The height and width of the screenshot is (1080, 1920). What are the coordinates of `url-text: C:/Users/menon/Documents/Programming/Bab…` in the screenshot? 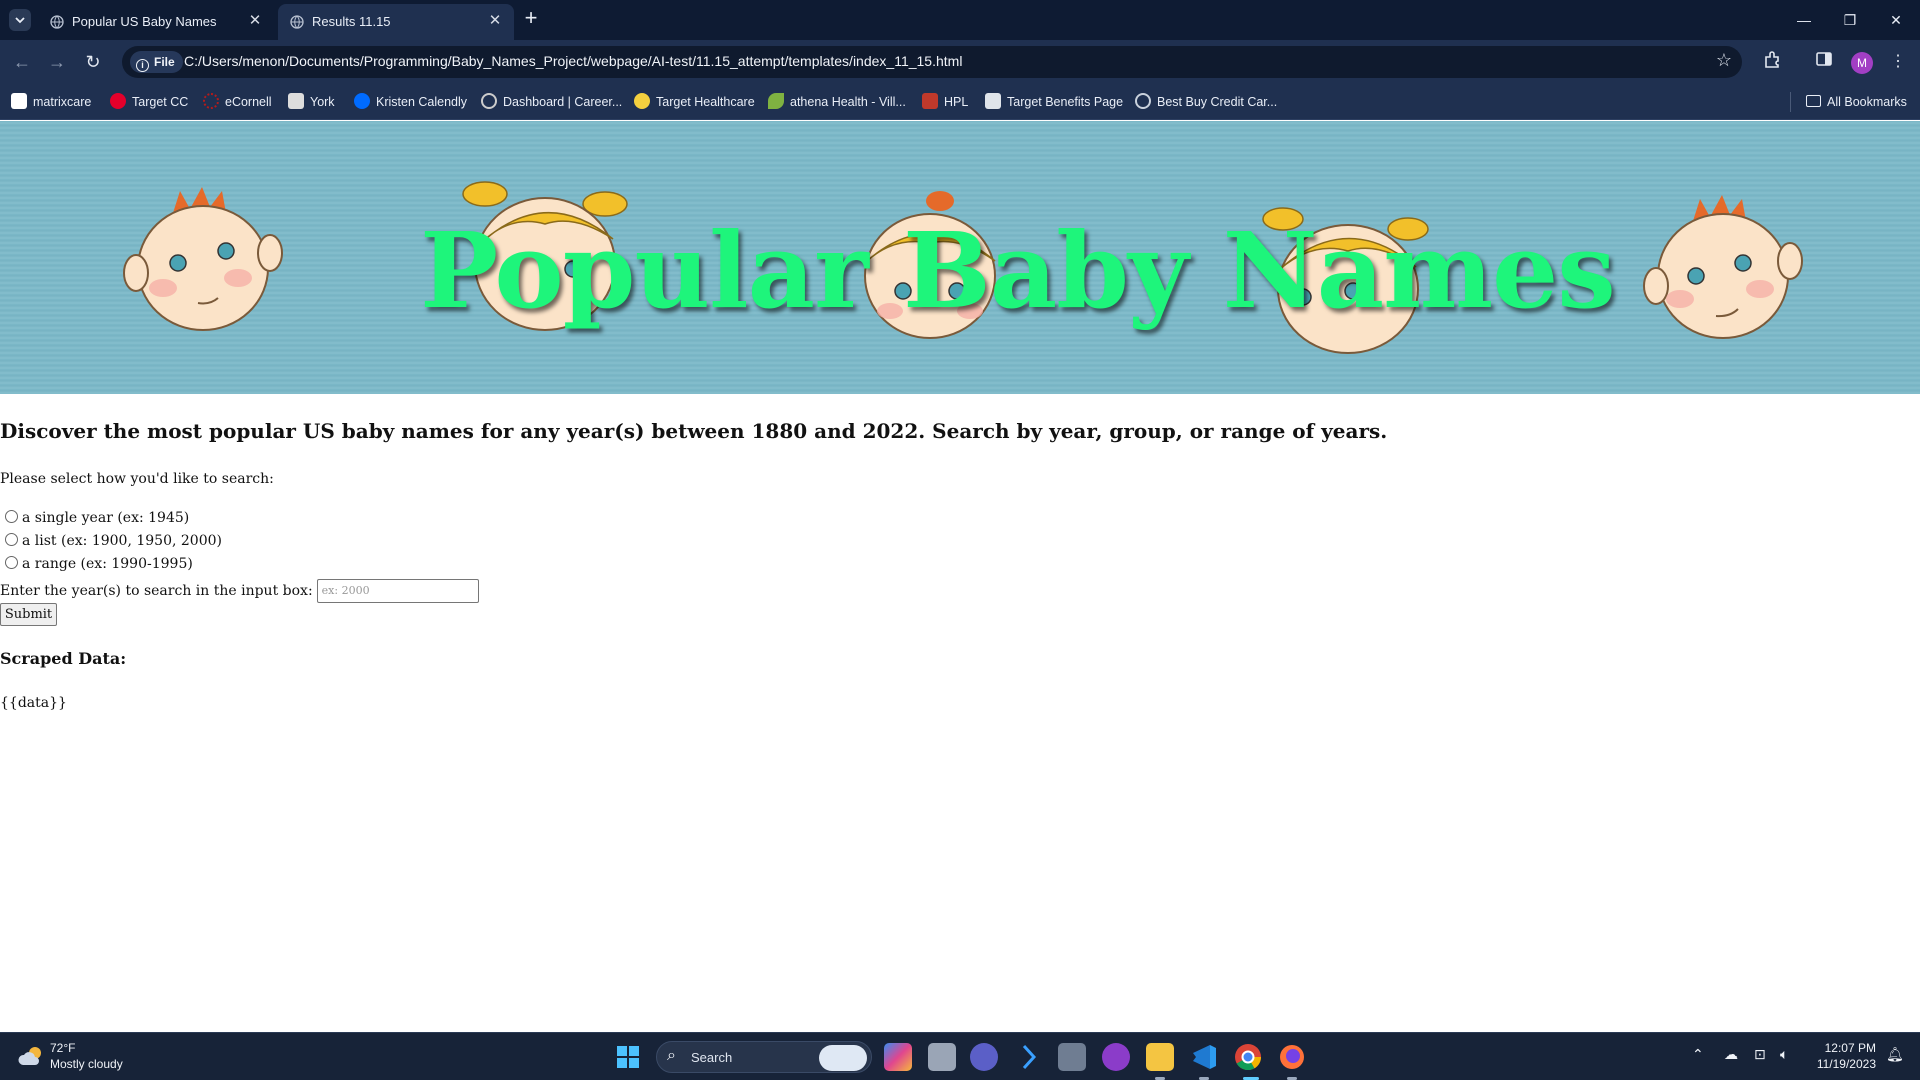 It's located at (573, 61).